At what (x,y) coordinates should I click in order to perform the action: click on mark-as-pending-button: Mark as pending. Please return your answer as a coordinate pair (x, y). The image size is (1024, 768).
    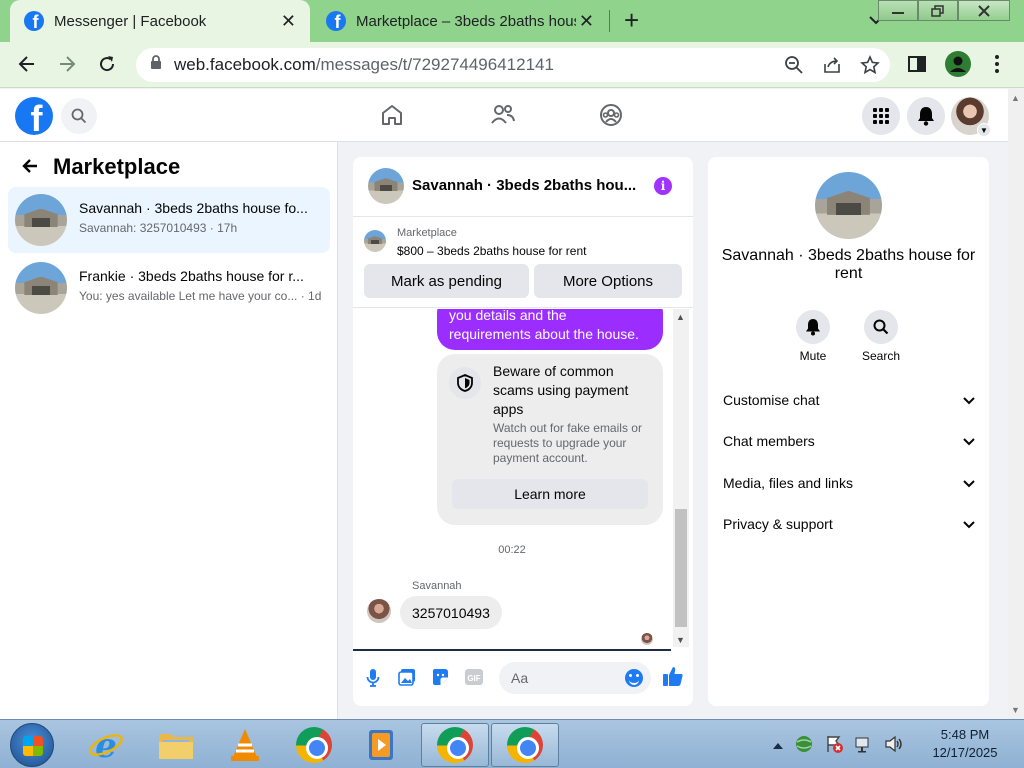
    Looking at the image, I should click on (446, 281).